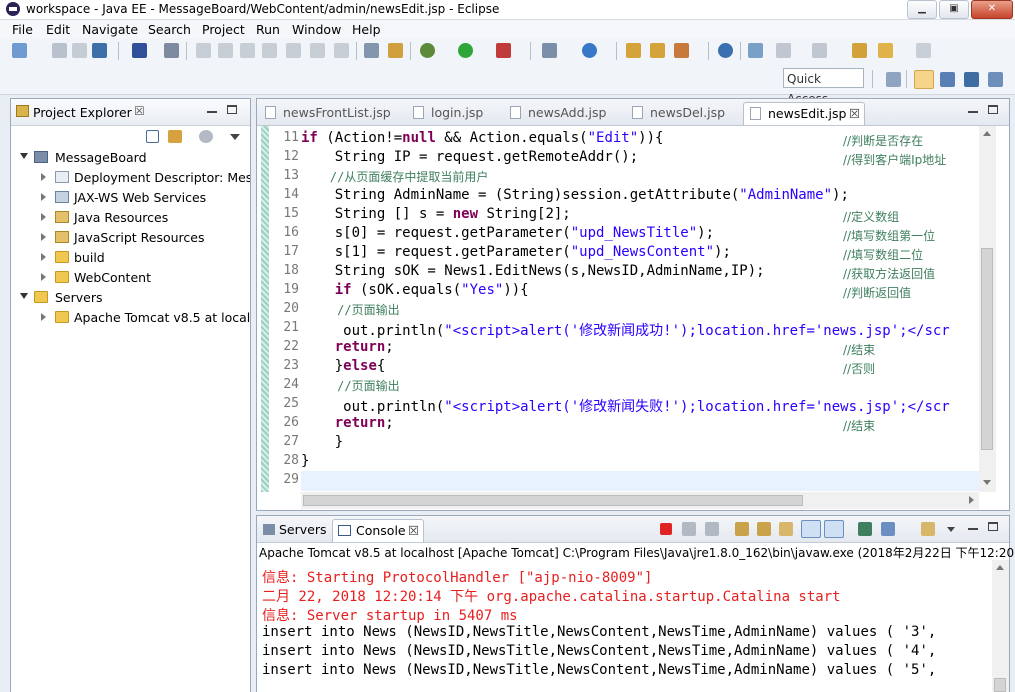  I want to click on show-on-stderr-icon, so click(834, 529).